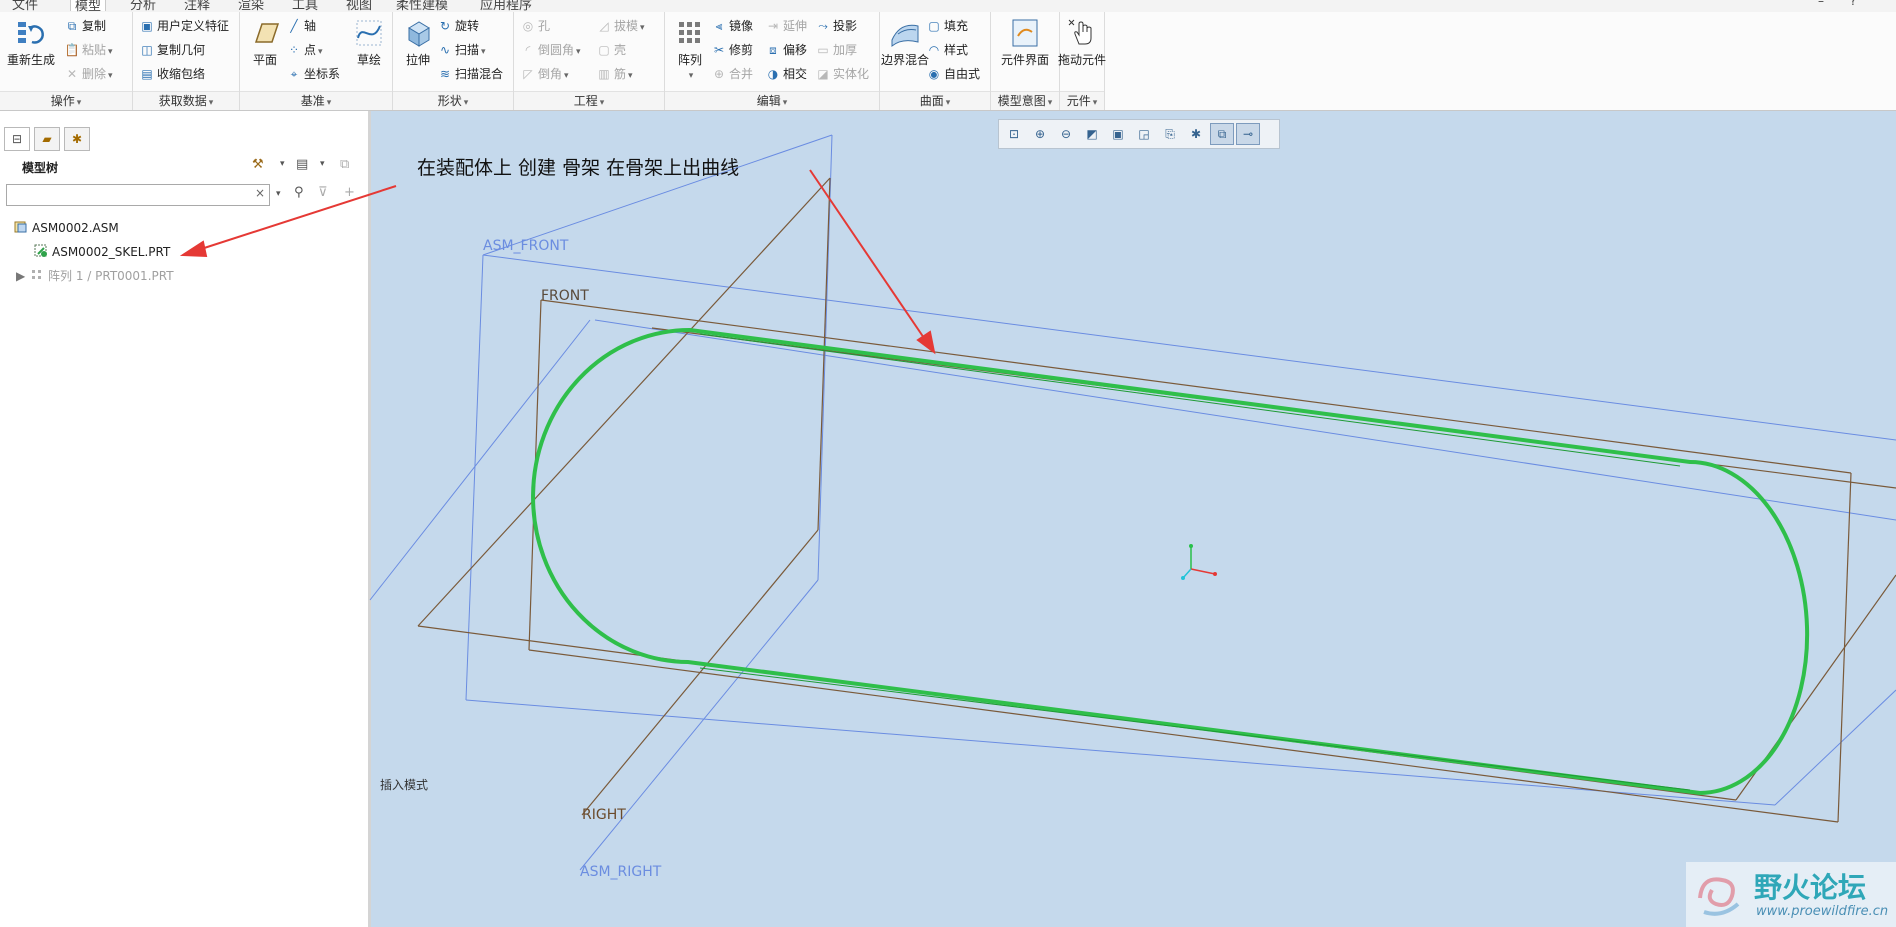  Describe the element at coordinates (557, 262) in the screenshot. I see `annotation-arrows` at that location.